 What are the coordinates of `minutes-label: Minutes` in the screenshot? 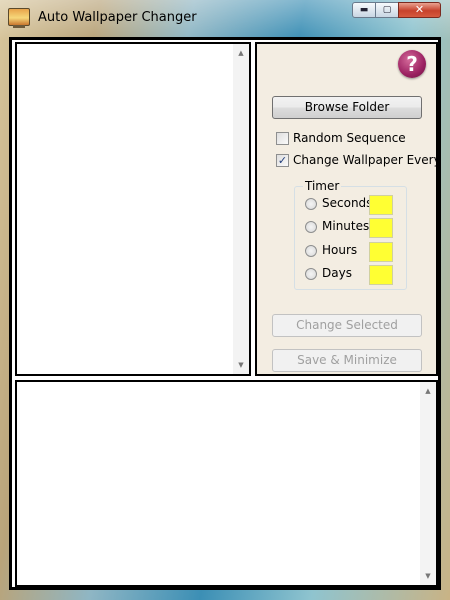 It's located at (346, 226).